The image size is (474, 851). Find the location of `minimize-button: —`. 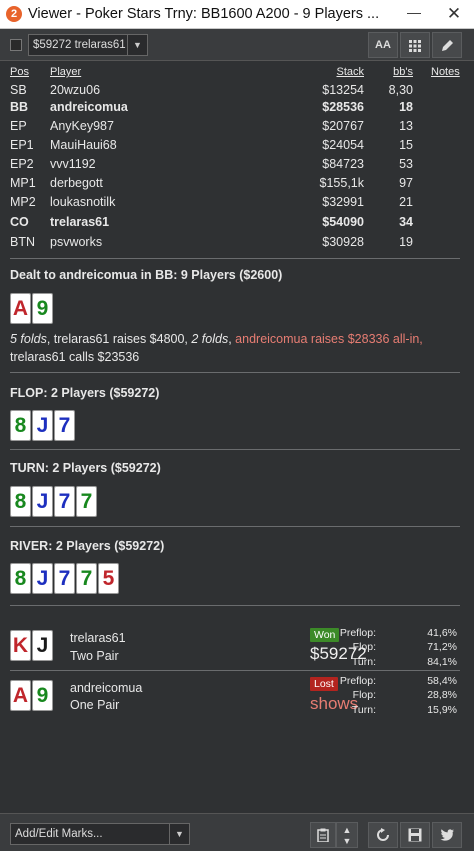

minimize-button: — is located at coordinates (414, 14).